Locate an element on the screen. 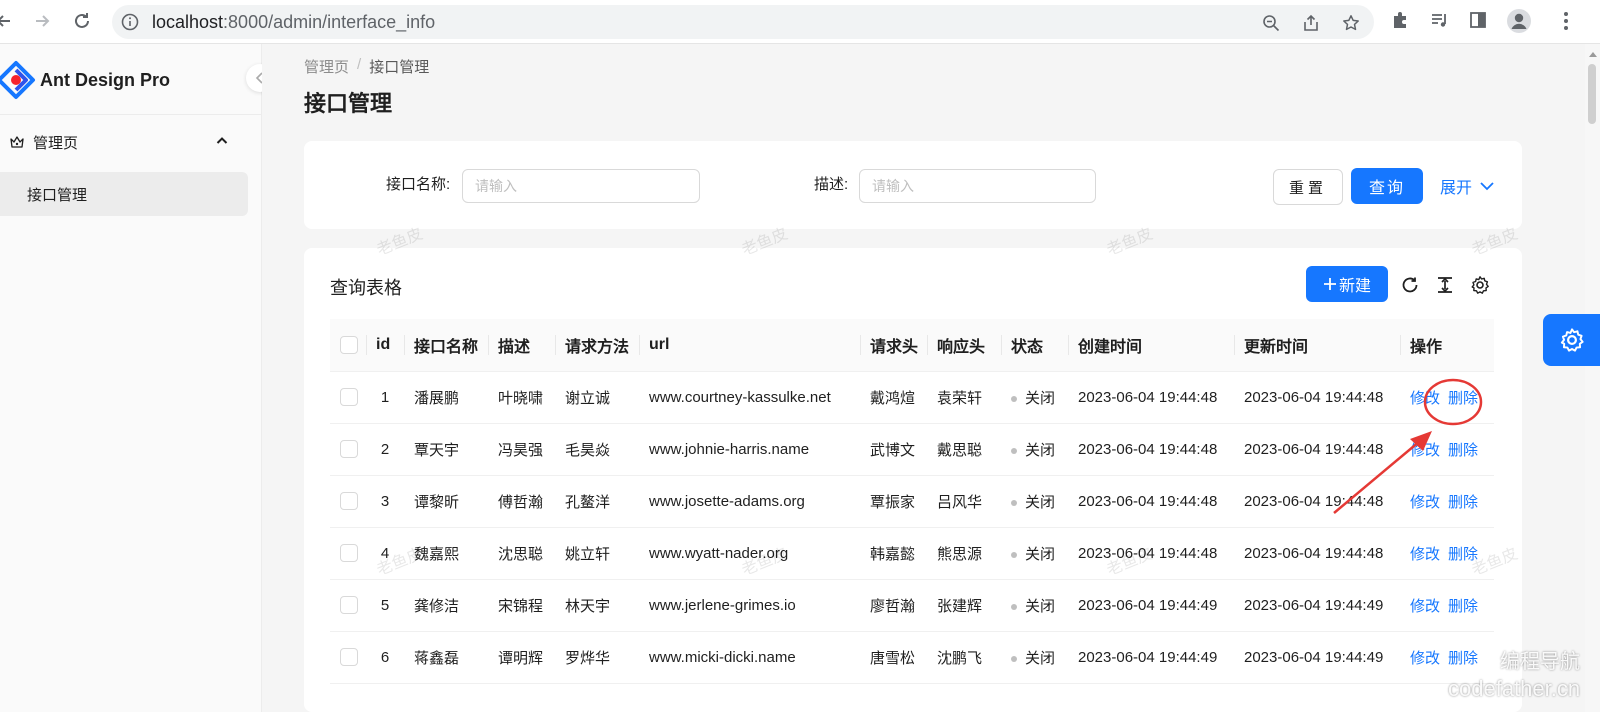 The height and width of the screenshot is (712, 1600). column-header-created-time: 创建时间 is located at coordinates (1151, 345).